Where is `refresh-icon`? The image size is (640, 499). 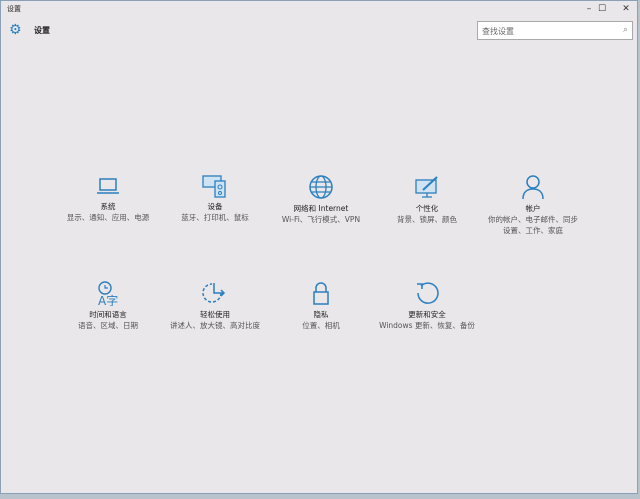
refresh-icon is located at coordinates (428, 293).